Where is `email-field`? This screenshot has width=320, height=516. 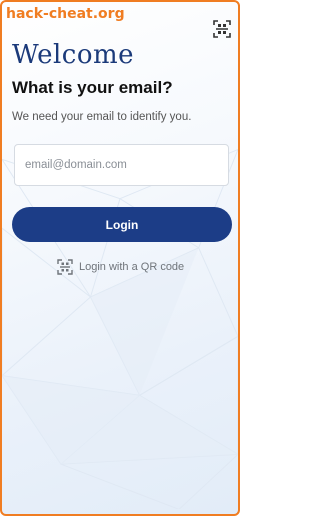
email-field is located at coordinates (121, 165).